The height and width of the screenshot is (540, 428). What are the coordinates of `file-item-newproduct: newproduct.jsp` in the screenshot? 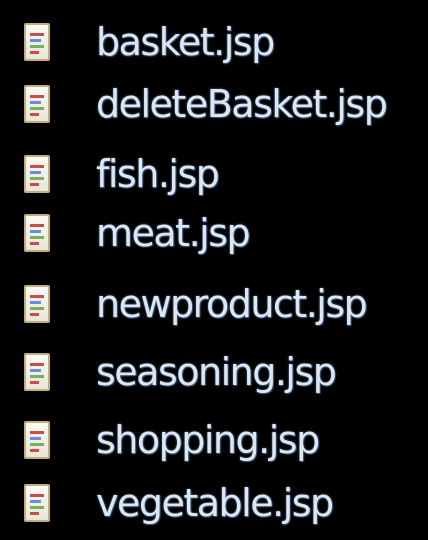 It's located at (214, 306).